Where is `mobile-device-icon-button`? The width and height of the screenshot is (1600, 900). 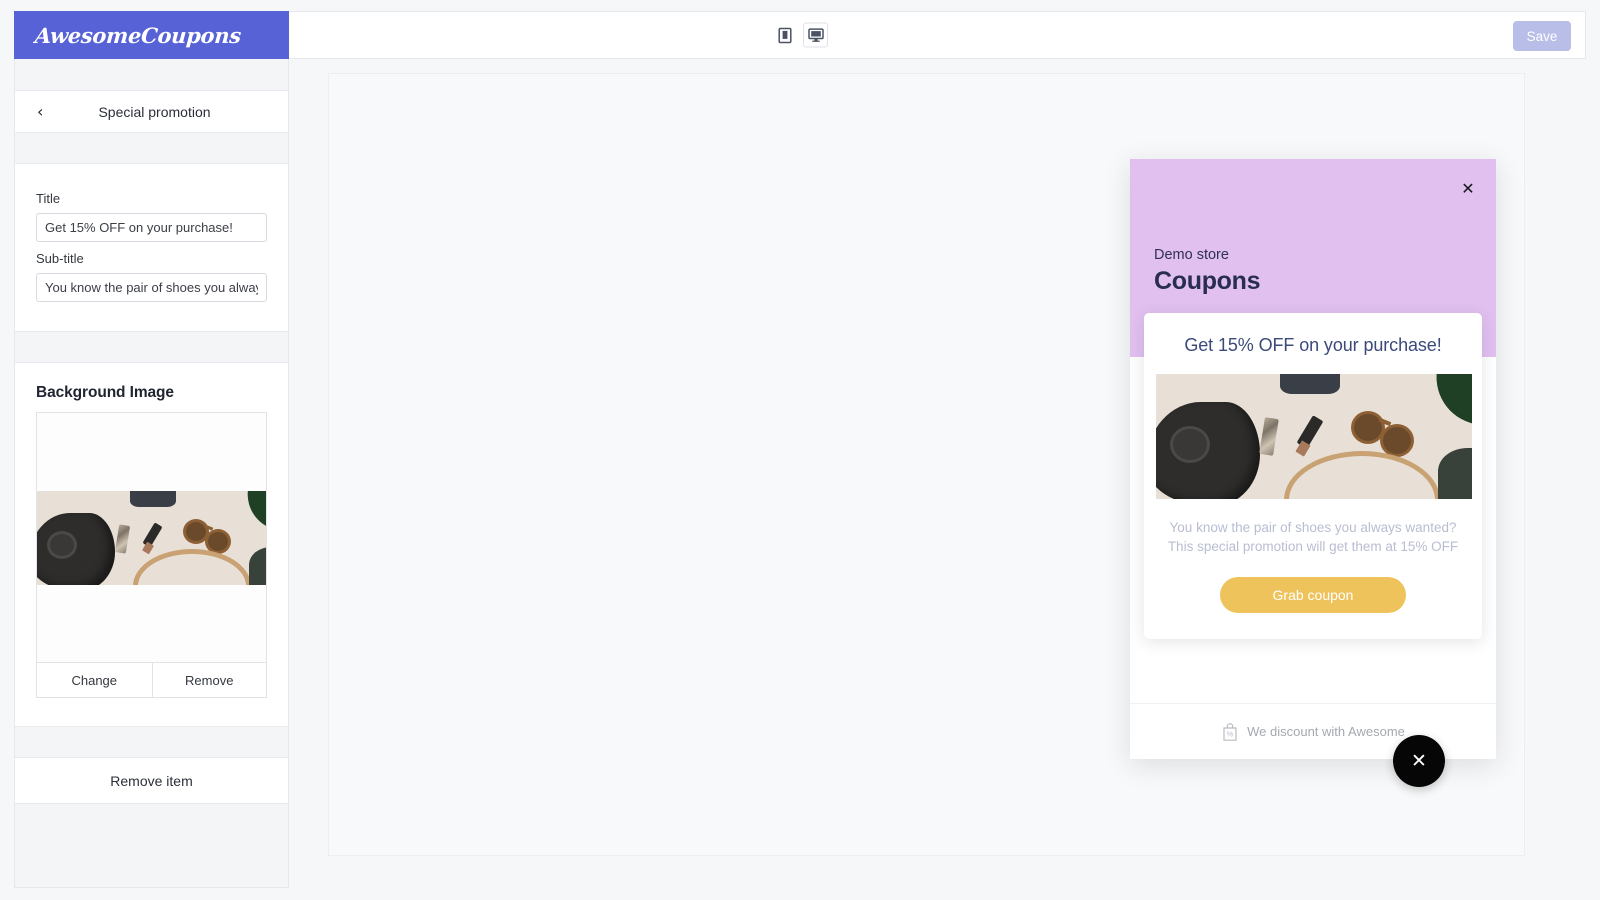
mobile-device-icon-button is located at coordinates (784, 35).